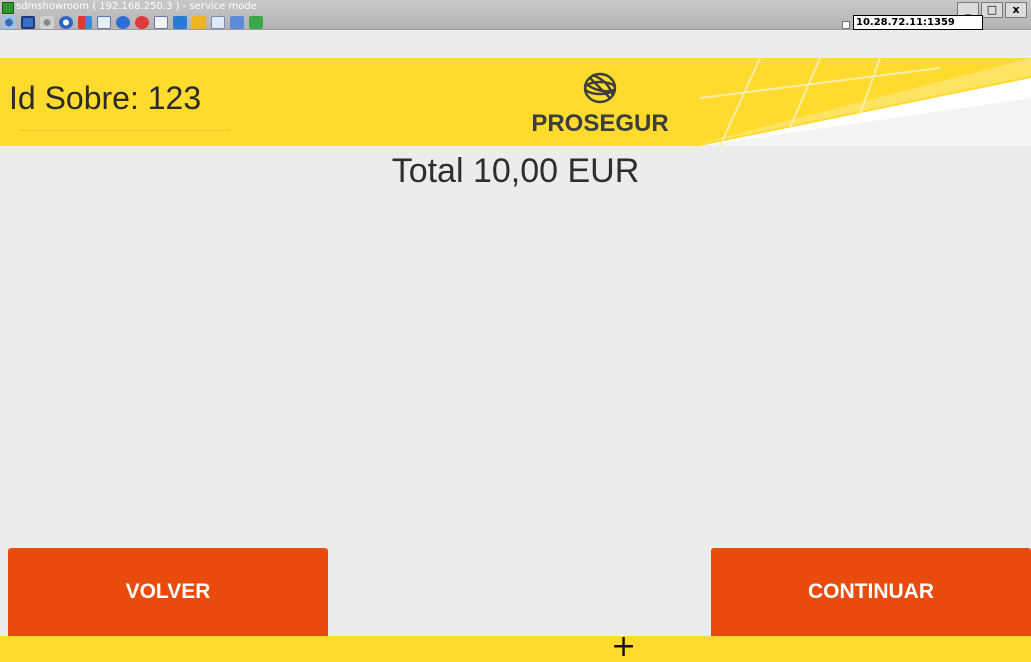 Image resolution: width=1031 pixels, height=662 pixels. What do you see at coordinates (515, 647) in the screenshot?
I see `footer-bar: +` at bounding box center [515, 647].